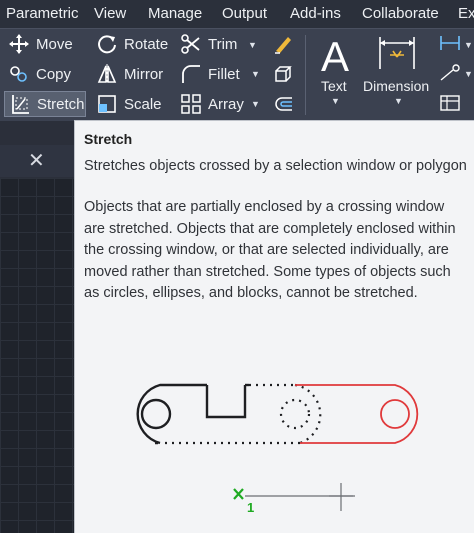 Image resolution: width=474 pixels, height=533 pixels. What do you see at coordinates (450, 103) in the screenshot?
I see `table-icon` at bounding box center [450, 103].